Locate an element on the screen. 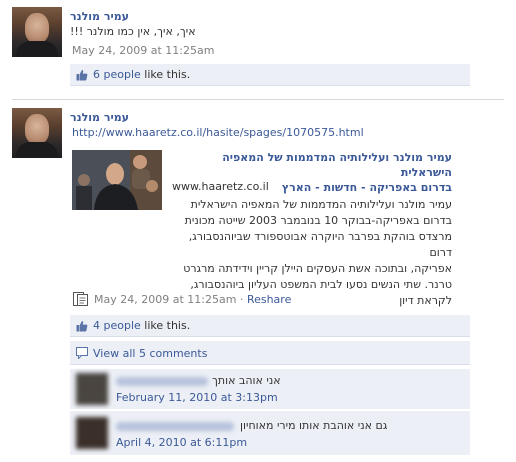 Image resolution: width=516 pixels, height=462 pixels. comment-text: גם אני אוהבת אותו מירי מאוחיון is located at coordinates (314, 425).